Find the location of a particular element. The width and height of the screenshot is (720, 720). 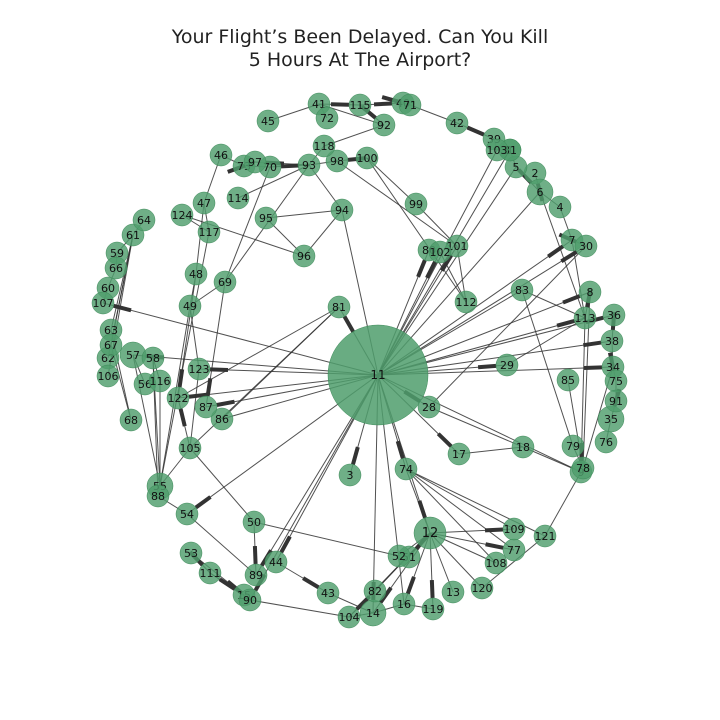

node-4: 4 is located at coordinates (560, 207).